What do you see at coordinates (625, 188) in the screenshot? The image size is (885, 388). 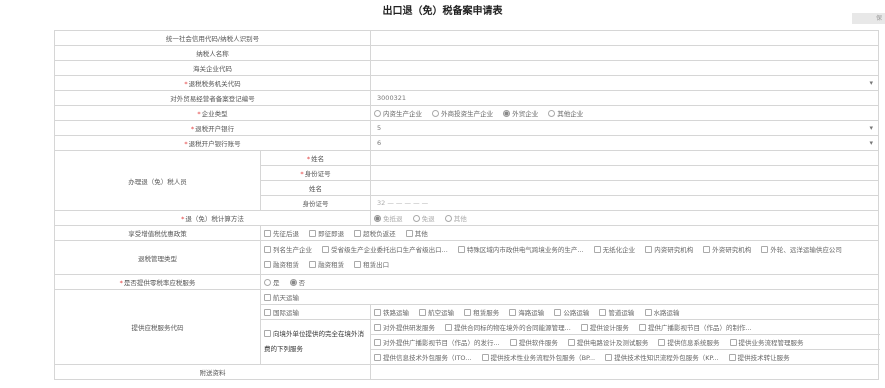 I see `agent-name2-field` at bounding box center [625, 188].